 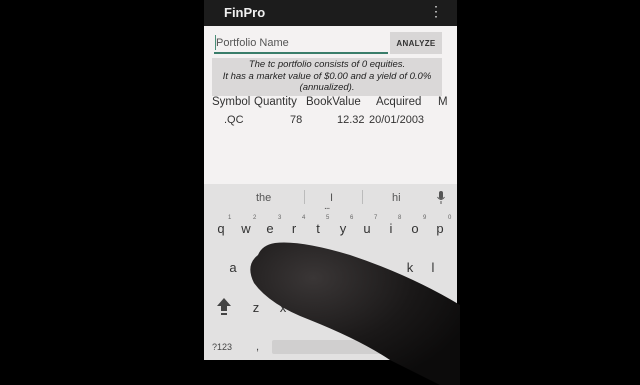 I want to click on portfolio-name-input, so click(x=301, y=44).